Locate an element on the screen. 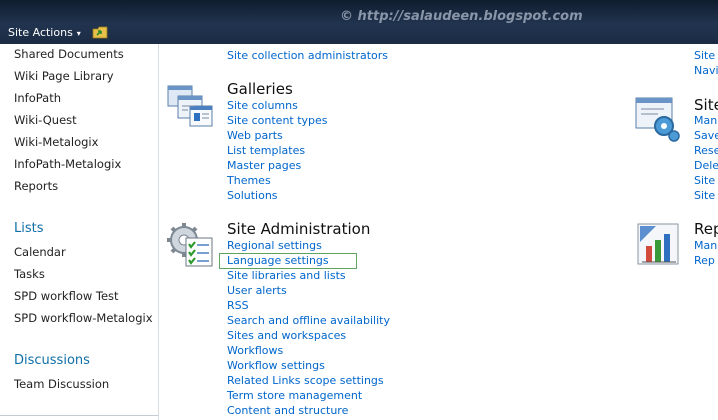 The width and height of the screenshot is (718, 420). nav-heading-discussions: Discussions is located at coordinates (52, 360).